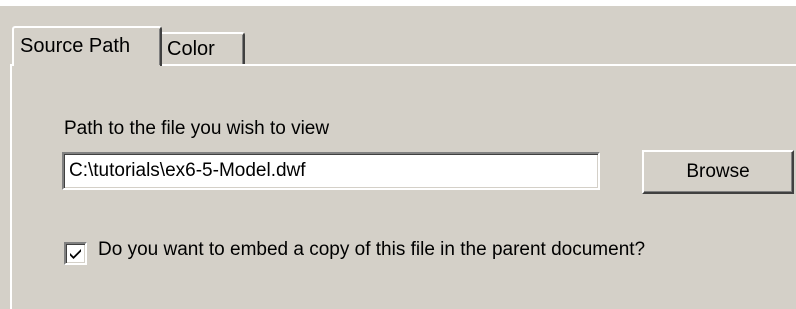 This screenshot has height=309, width=796. What do you see at coordinates (331, 171) in the screenshot?
I see `path-input` at bounding box center [331, 171].